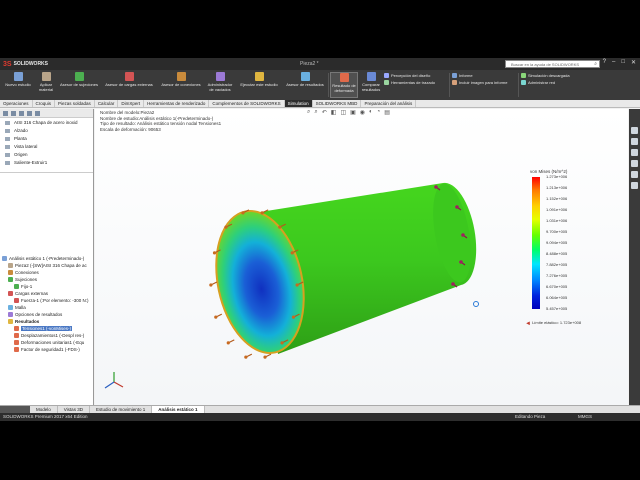  Describe the element at coordinates (619, 62) in the screenshot. I see `window-controls: ? – □ ✕` at that location.